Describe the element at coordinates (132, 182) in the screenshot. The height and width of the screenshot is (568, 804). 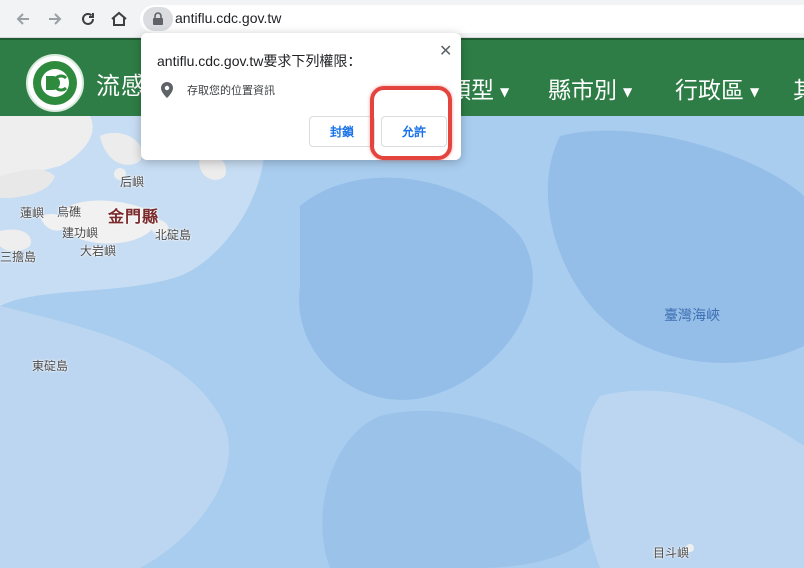
I see `map-label-houyu: 后嶼` at that location.